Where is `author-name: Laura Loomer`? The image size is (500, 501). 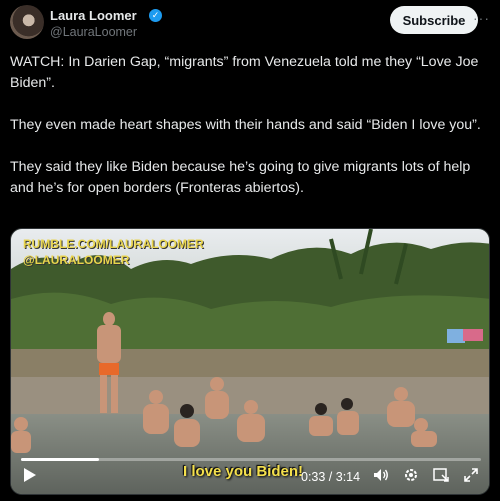 author-name: Laura Loomer is located at coordinates (93, 15).